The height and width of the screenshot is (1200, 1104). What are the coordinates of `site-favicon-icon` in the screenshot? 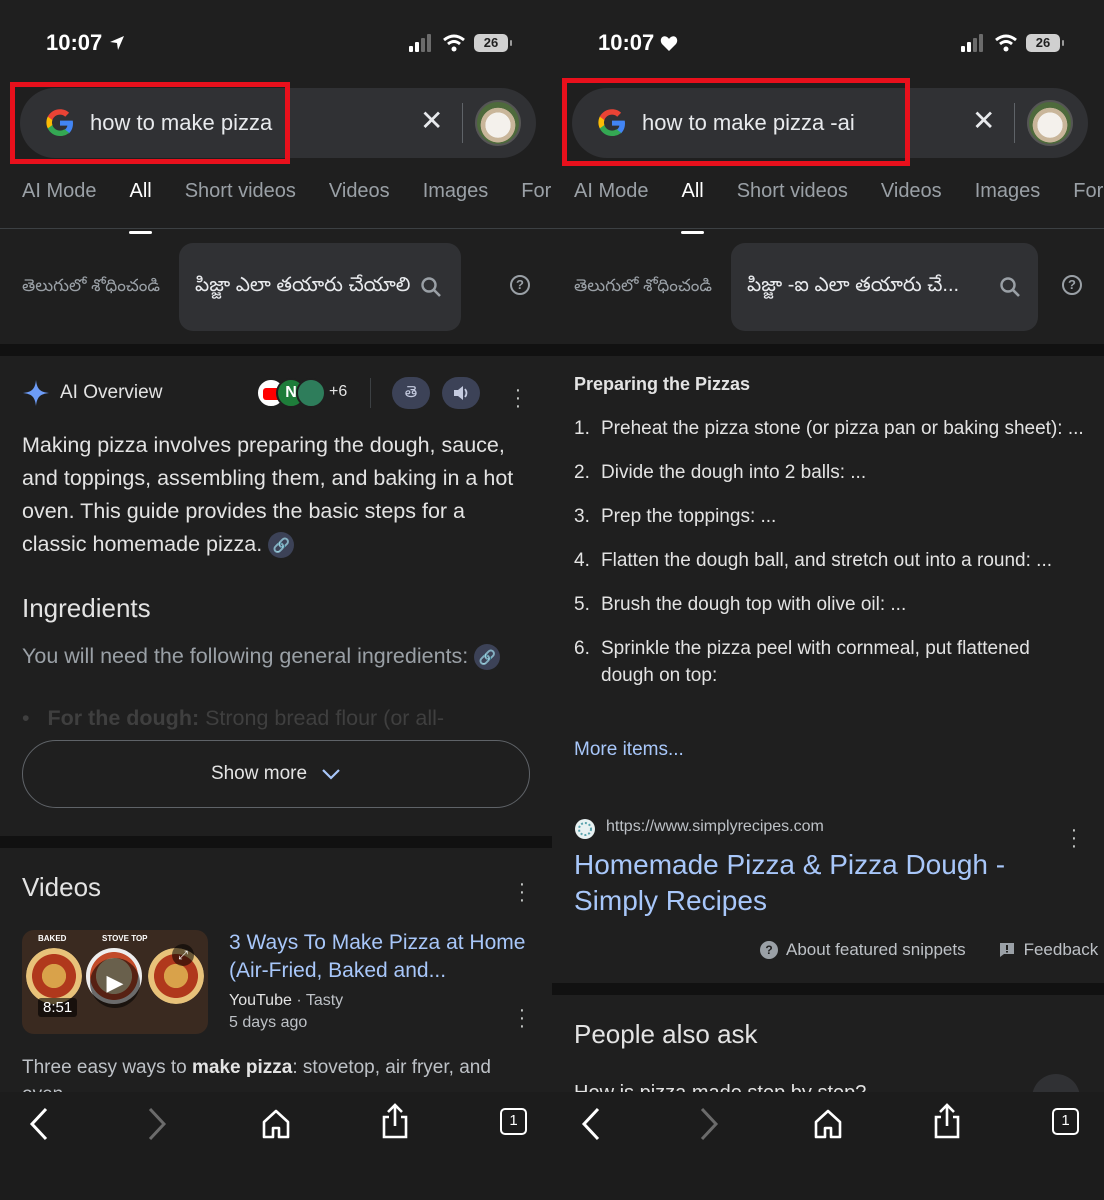 It's located at (311, 393).